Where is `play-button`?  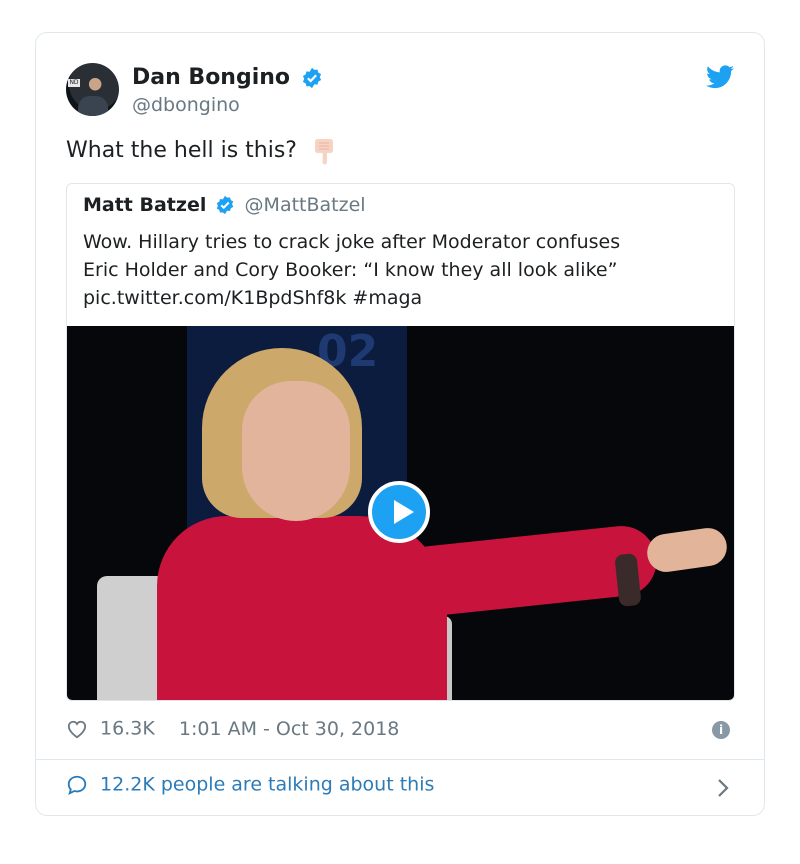
play-button is located at coordinates (399, 512).